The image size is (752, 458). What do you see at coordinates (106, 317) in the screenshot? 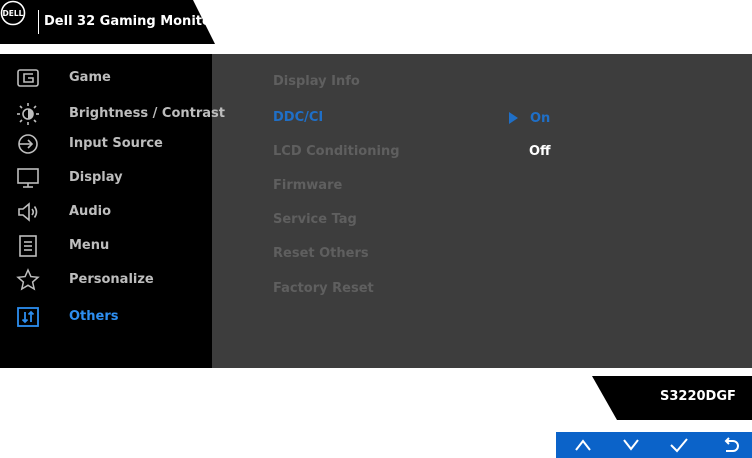
I see `sidebar-item-others: Others` at bounding box center [106, 317].